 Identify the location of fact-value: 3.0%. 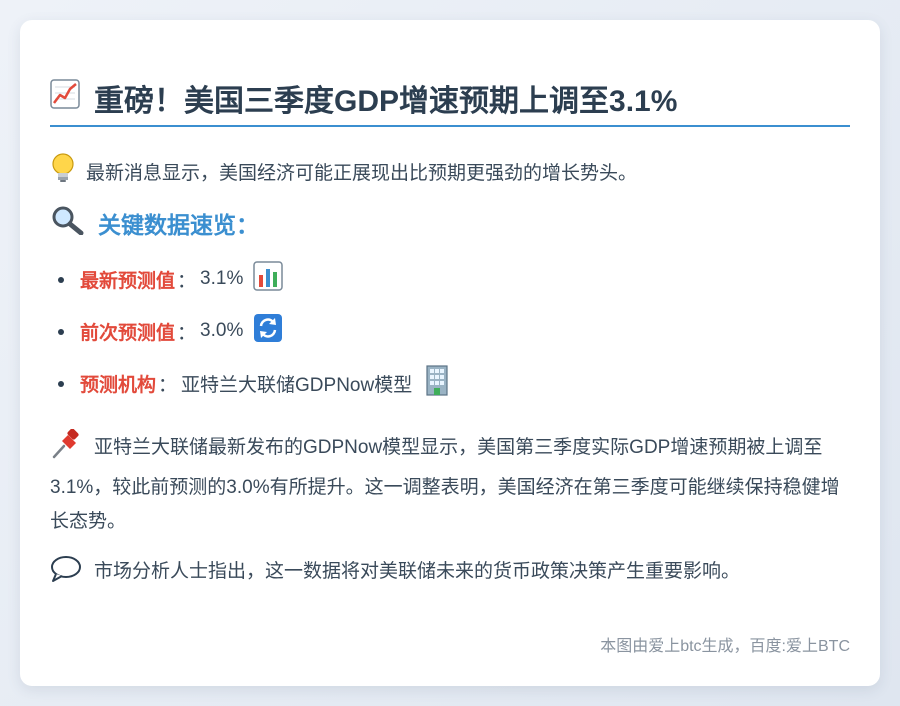
(222, 330).